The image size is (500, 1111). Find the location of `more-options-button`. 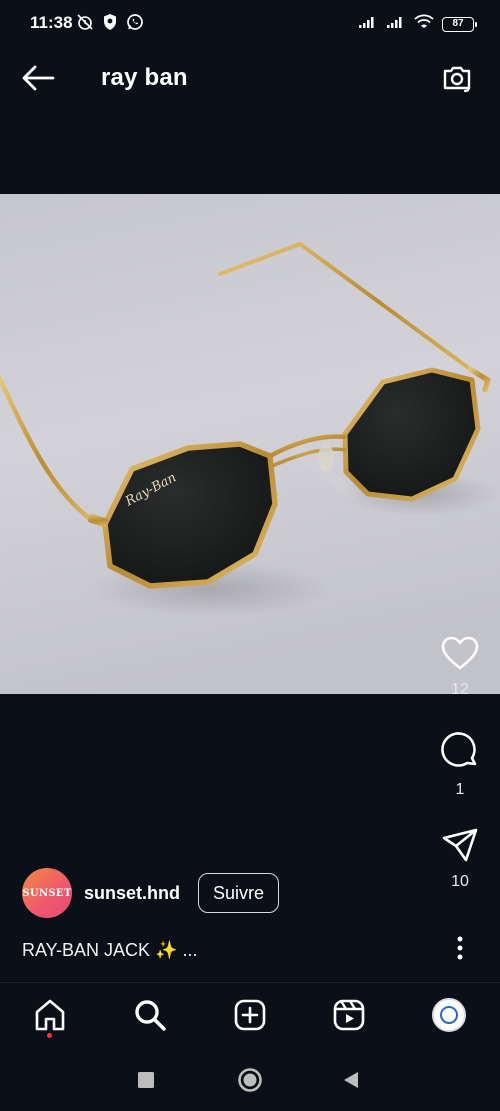

more-options-button is located at coordinates (460, 950).